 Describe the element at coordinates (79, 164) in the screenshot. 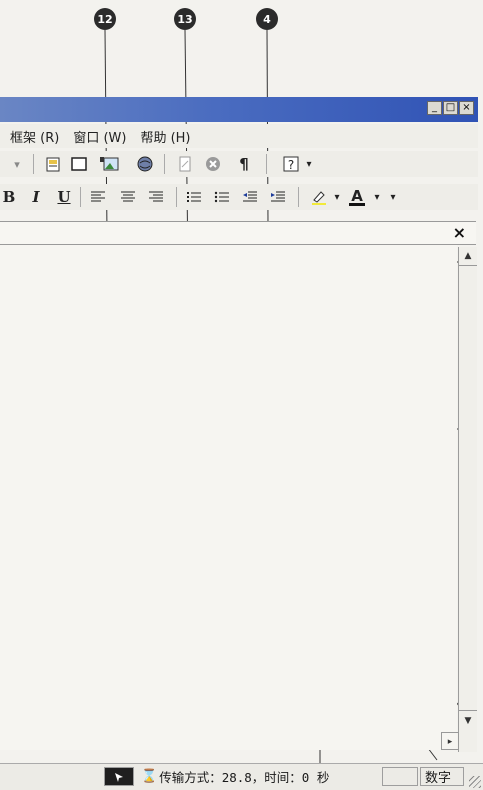

I see `insert-frame-icon` at that location.